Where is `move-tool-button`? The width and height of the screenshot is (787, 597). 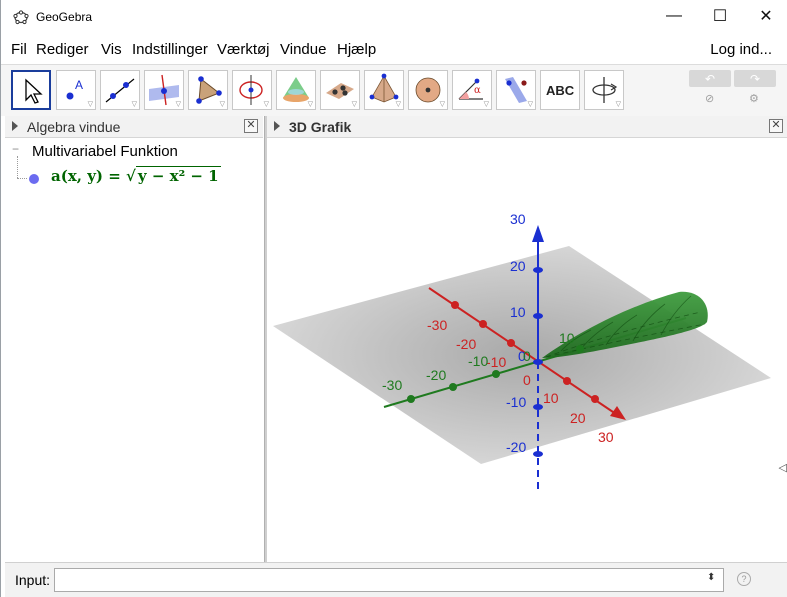
move-tool-button is located at coordinates (31, 90).